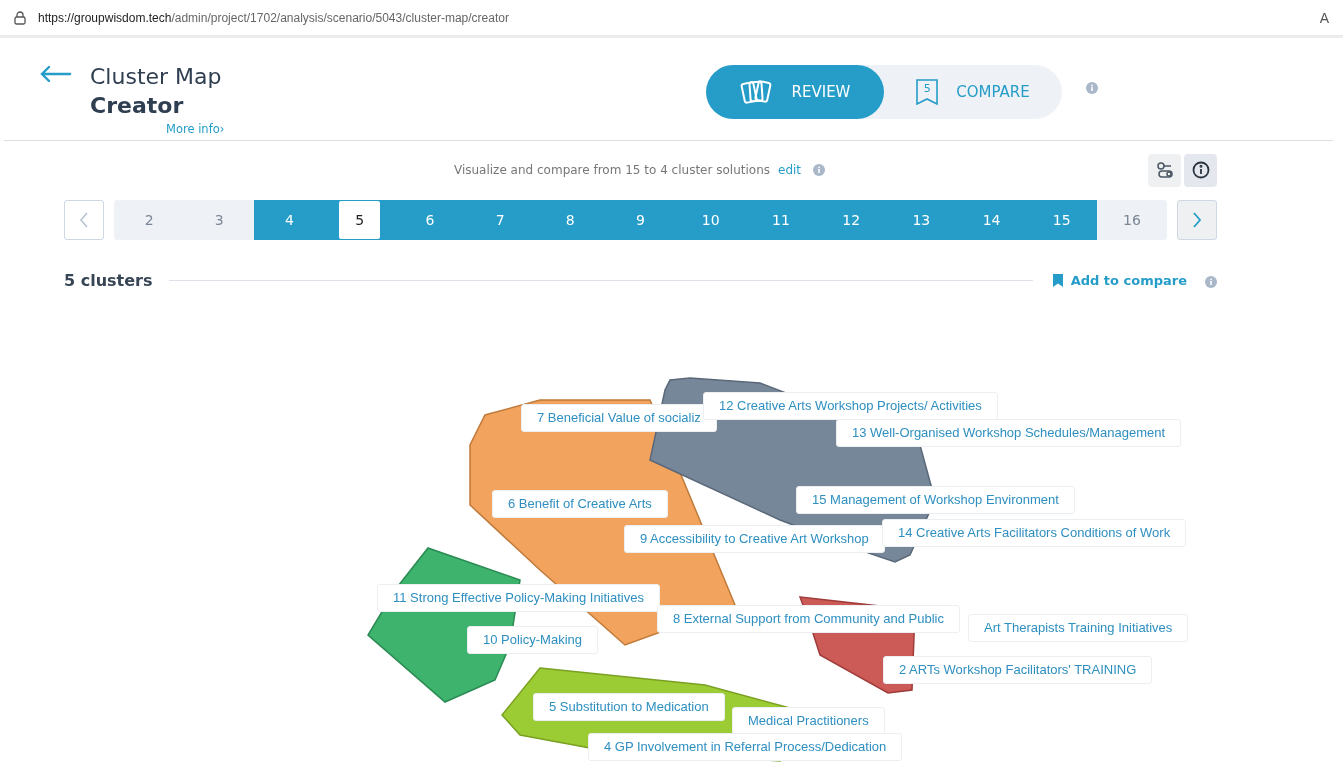  I want to click on statement-label: 9 Accessibility to Creative Art Workshop, so click(754, 539).